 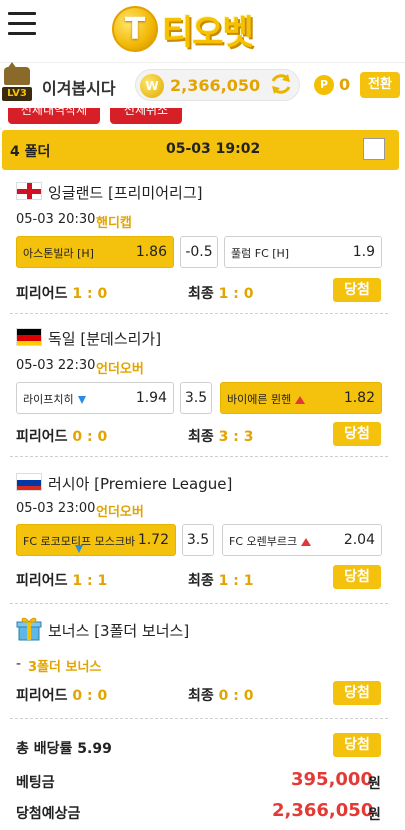 I want to click on handicap-line: -0.5, so click(x=199, y=252).